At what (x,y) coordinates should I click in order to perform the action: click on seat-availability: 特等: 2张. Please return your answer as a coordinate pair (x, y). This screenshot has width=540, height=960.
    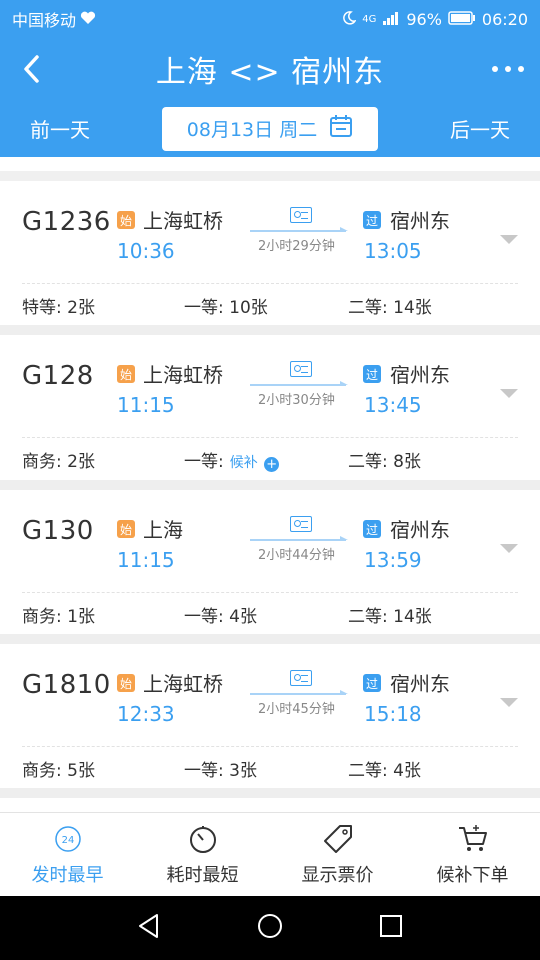
    Looking at the image, I should click on (58, 308).